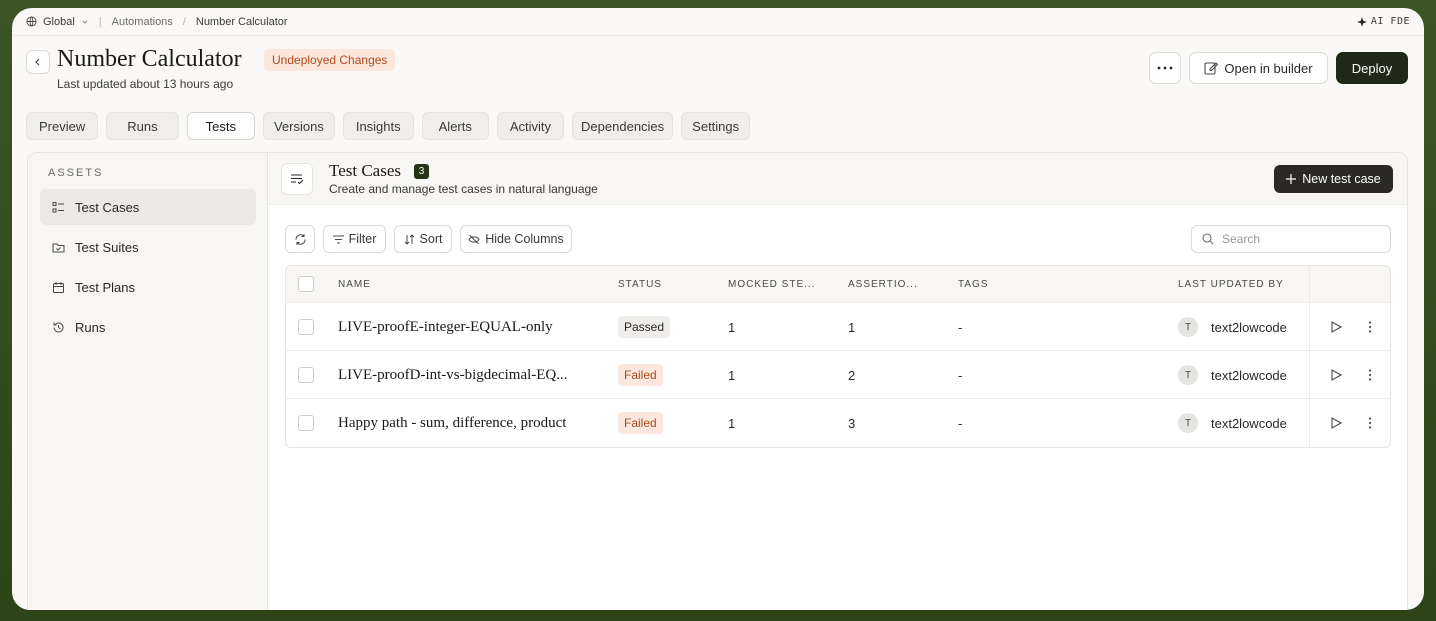  What do you see at coordinates (623, 126) in the screenshot?
I see `tab-dependencies: Dependencies` at bounding box center [623, 126].